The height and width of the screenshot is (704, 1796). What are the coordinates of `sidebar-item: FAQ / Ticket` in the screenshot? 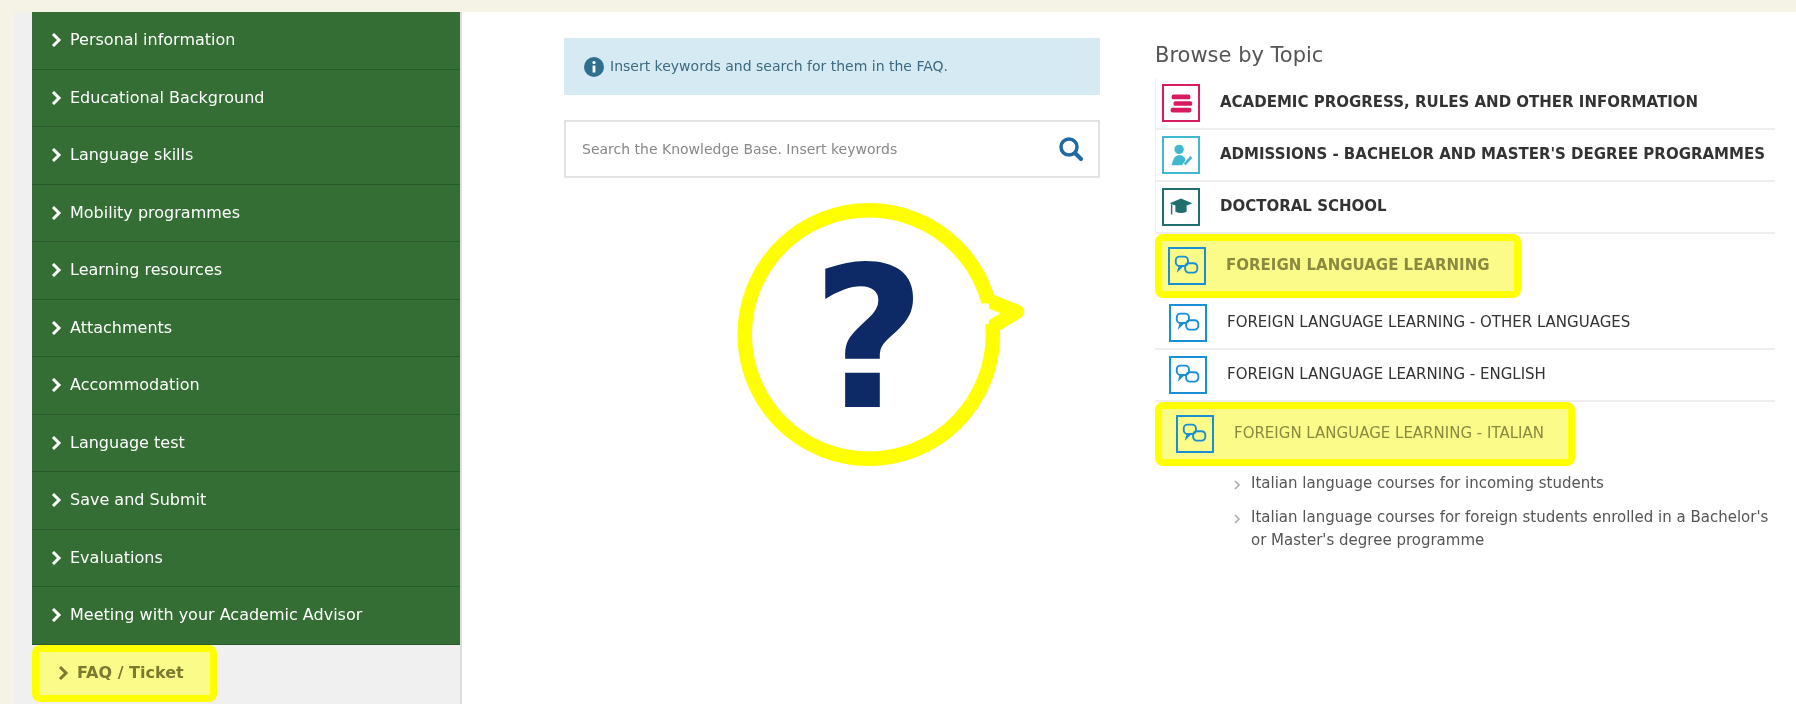 It's located at (124, 673).